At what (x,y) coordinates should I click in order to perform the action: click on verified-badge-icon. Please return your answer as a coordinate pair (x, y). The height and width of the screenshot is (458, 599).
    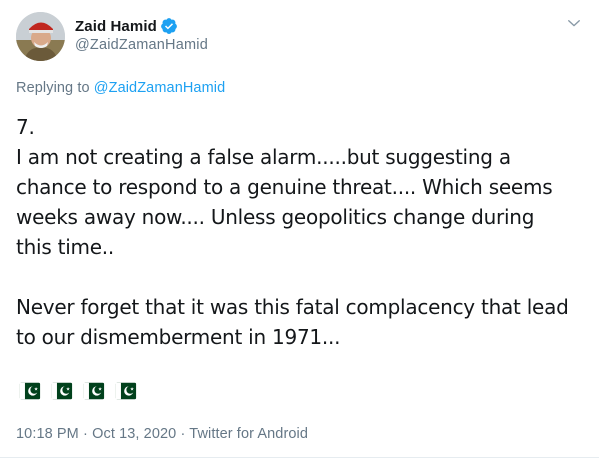
    Looking at the image, I should click on (168, 26).